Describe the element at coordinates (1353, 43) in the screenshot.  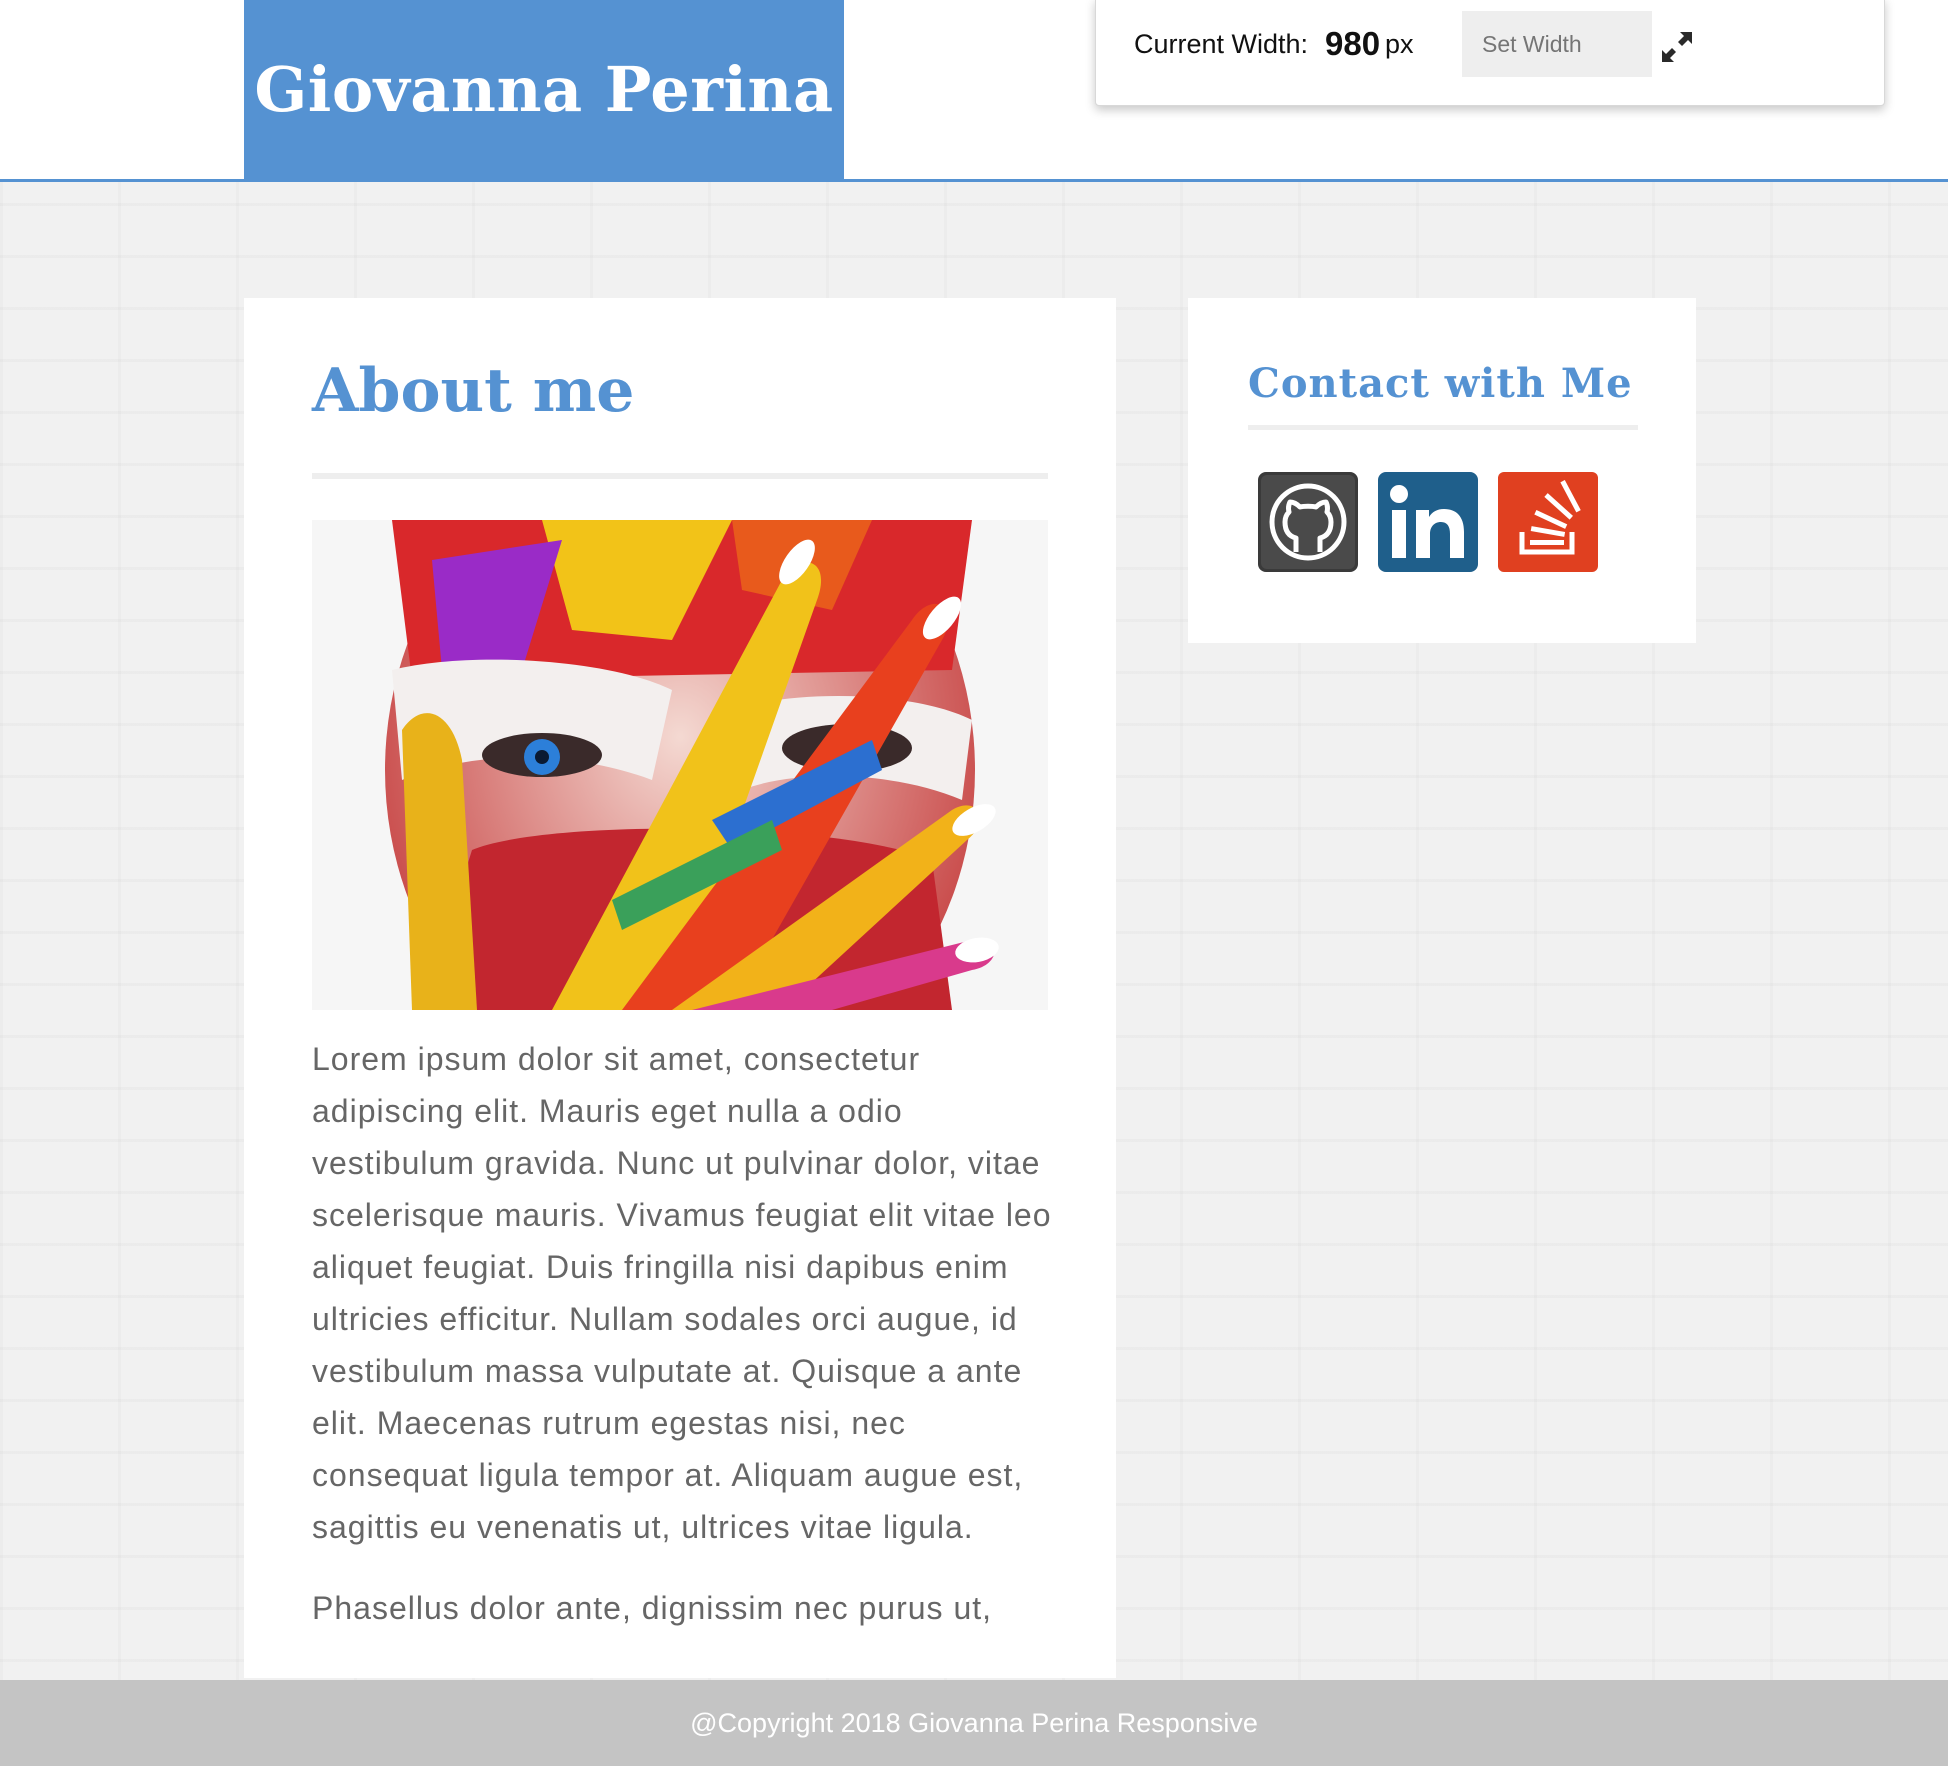
I see `current-width-value: 980` at that location.